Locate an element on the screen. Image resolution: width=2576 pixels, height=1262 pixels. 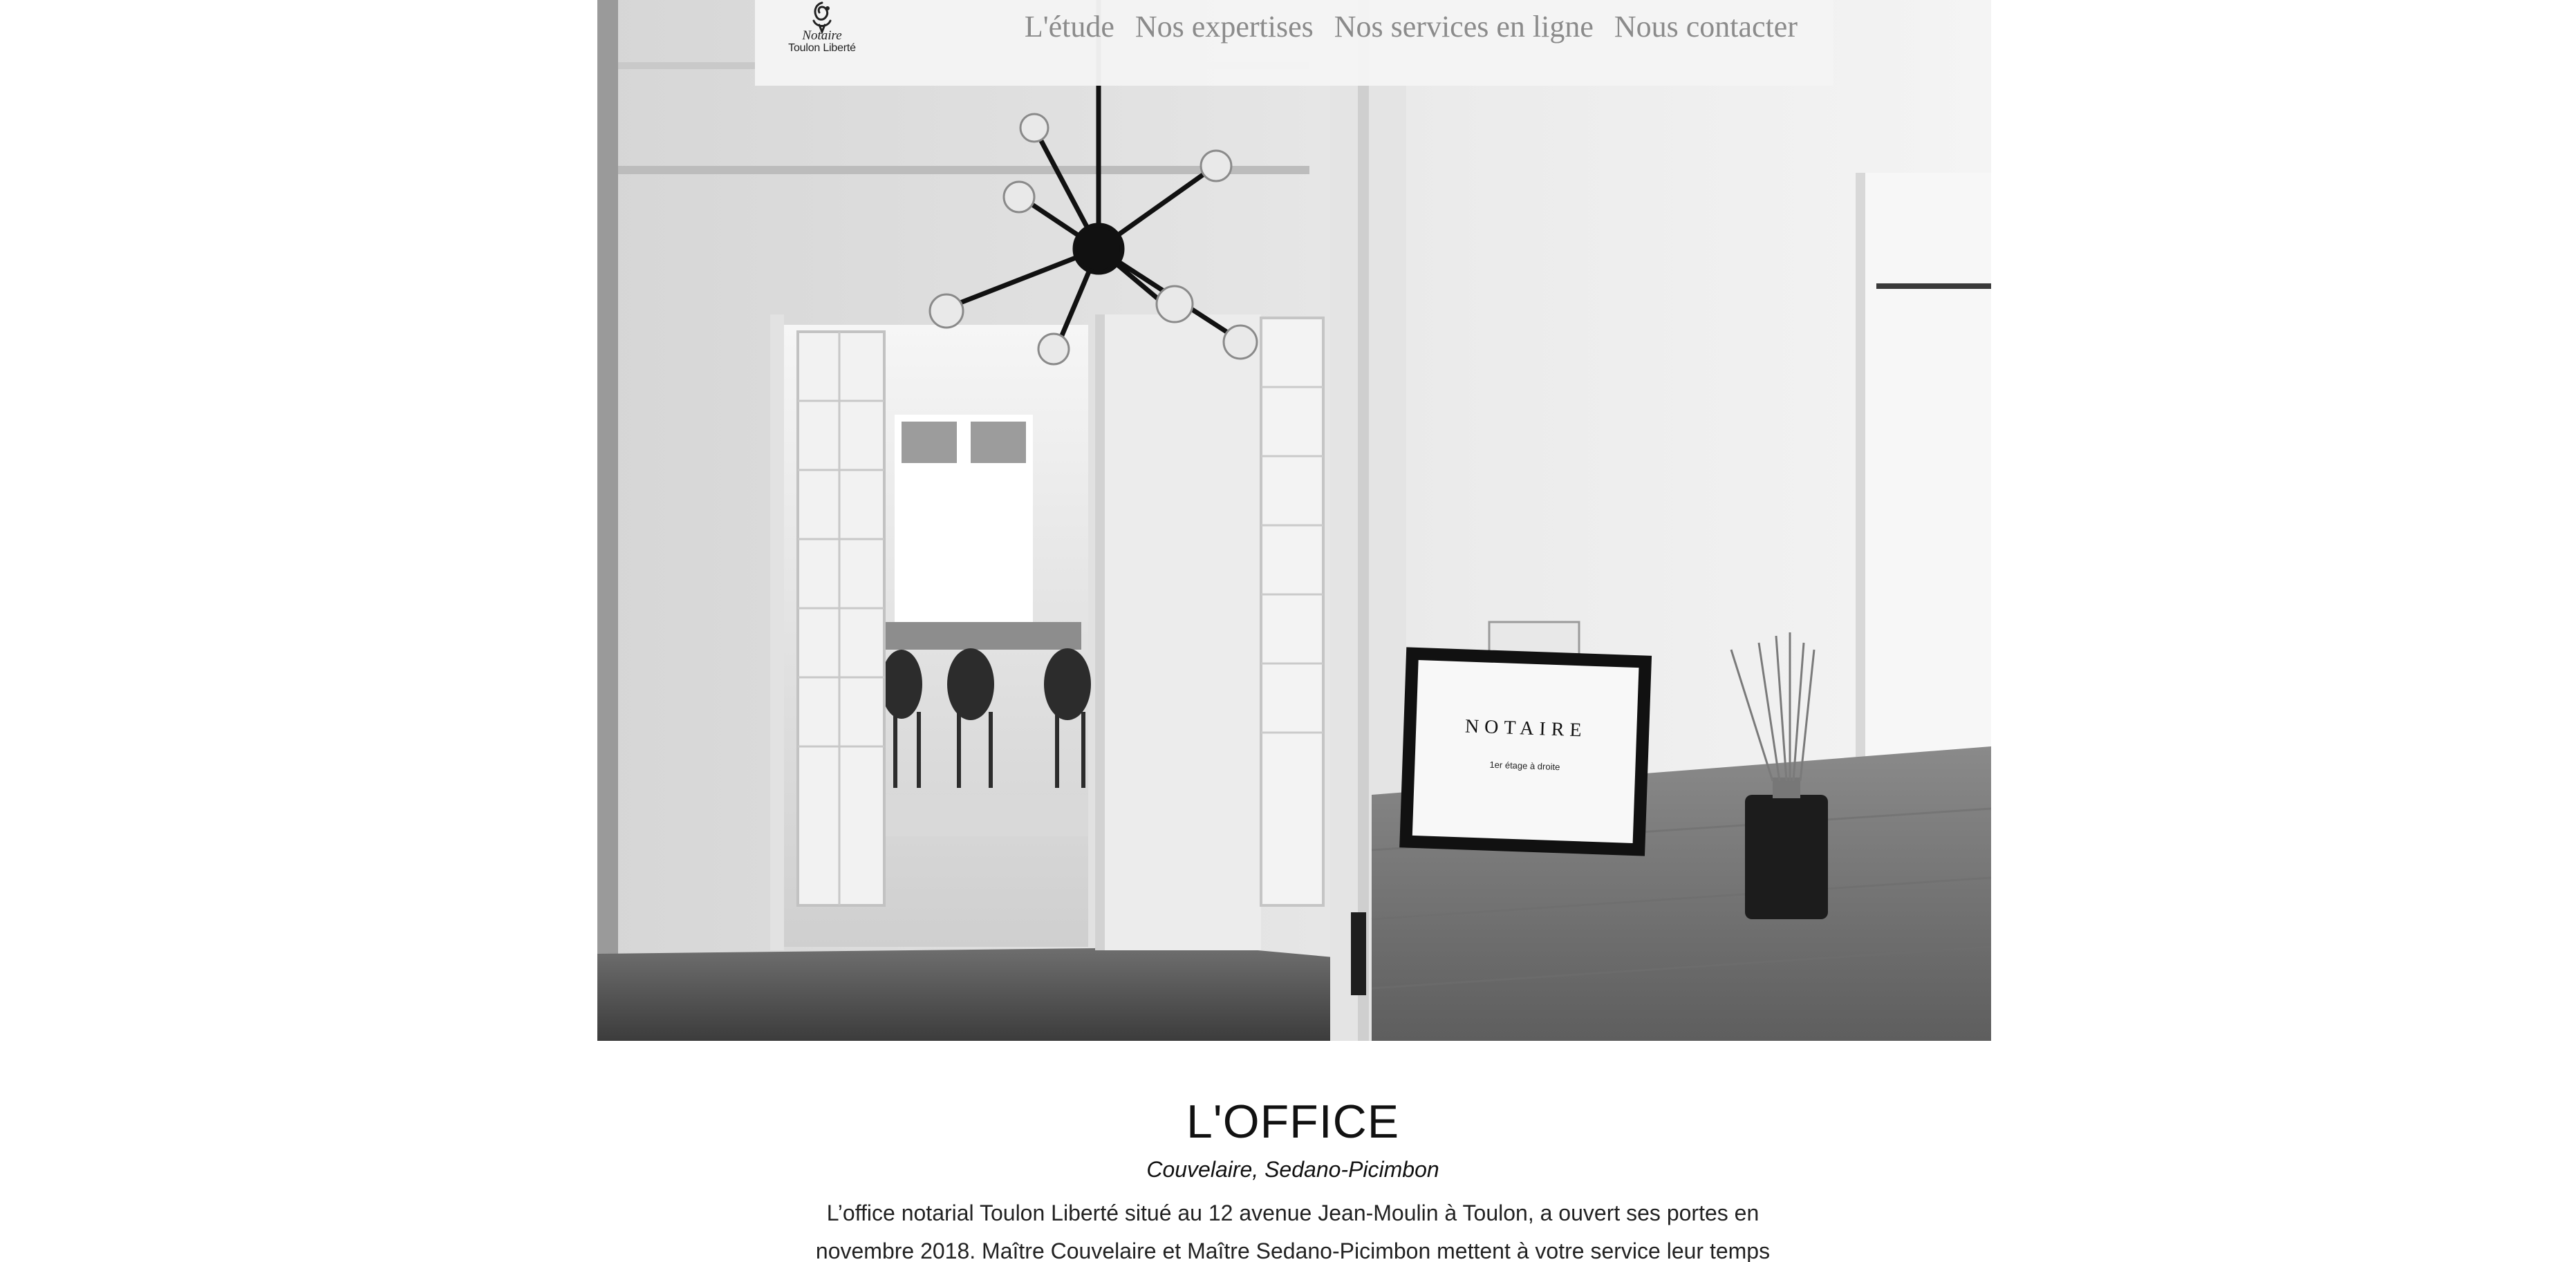
section-subtitle: Couvelaire, Sedano-Picimbon is located at coordinates (1292, 1169).